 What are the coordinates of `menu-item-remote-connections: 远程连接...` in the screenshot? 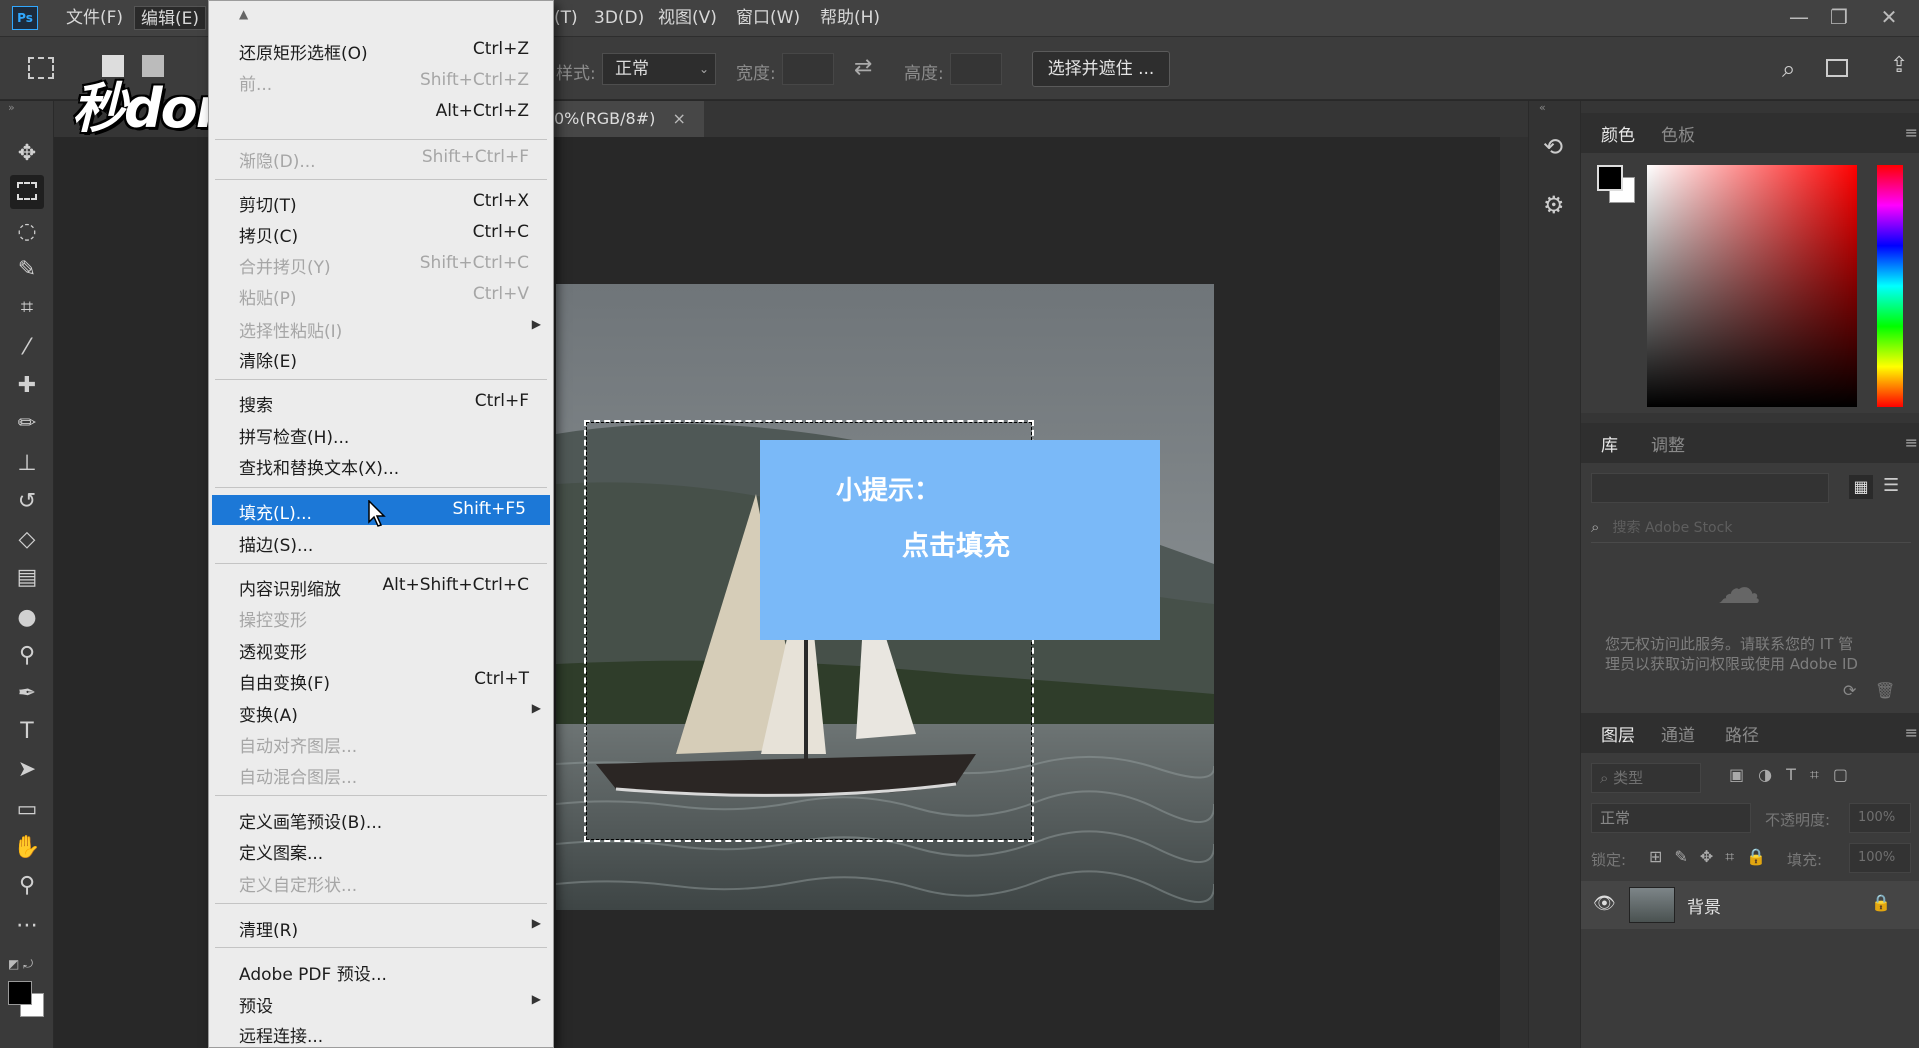 It's located at (381, 1033).